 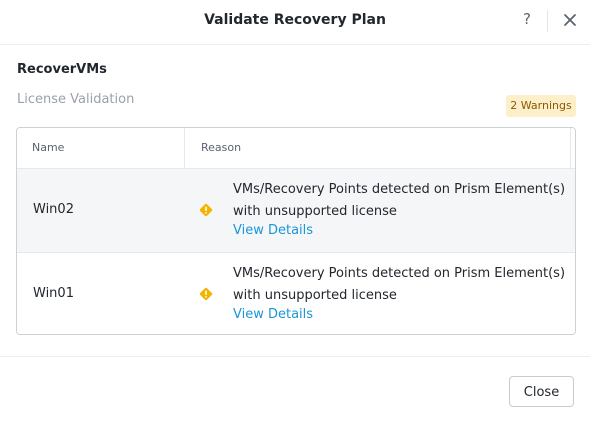 What do you see at coordinates (547, 21) in the screenshot?
I see `header-divider` at bounding box center [547, 21].